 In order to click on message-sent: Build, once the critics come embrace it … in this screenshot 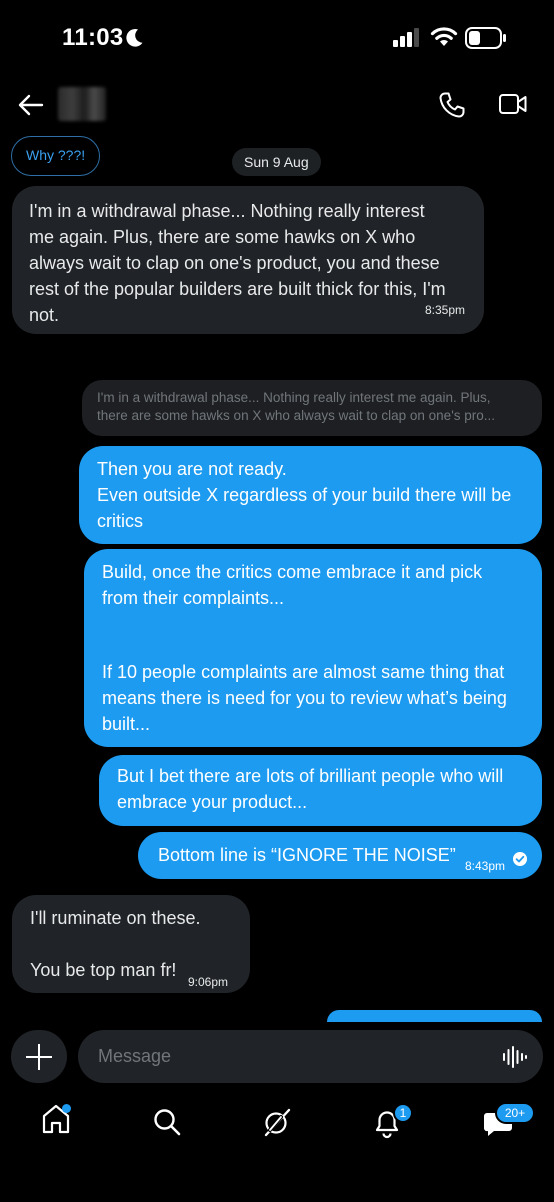, I will do `click(313, 648)`.